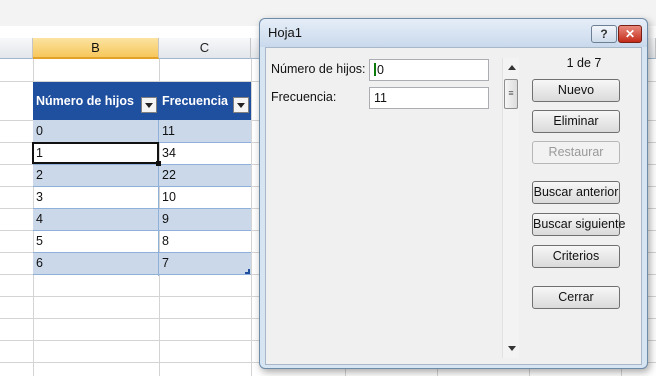 Image resolution: width=656 pixels, height=376 pixels. I want to click on table-row: 5 8, so click(142, 241).